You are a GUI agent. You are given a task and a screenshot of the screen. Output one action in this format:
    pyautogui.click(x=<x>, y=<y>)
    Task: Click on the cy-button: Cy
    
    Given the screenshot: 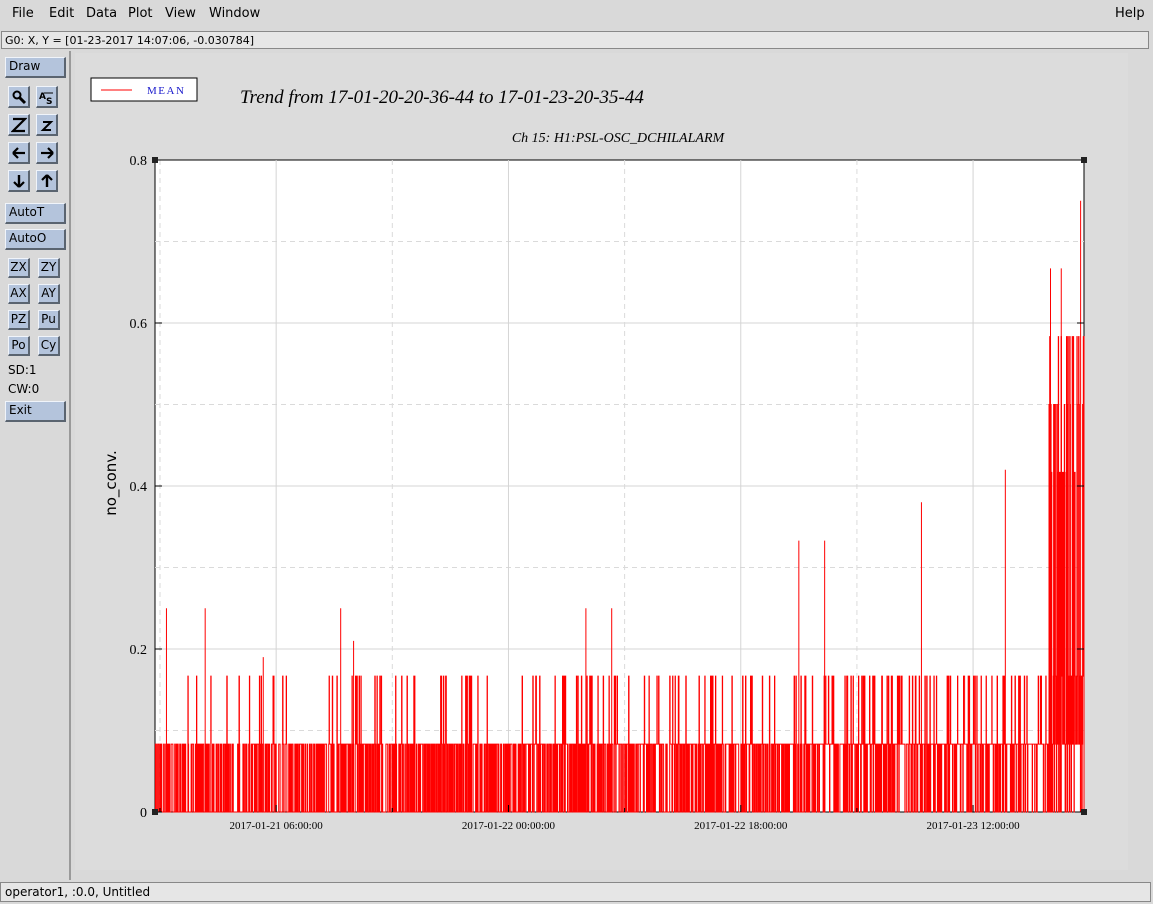 What is the action you would take?
    pyautogui.click(x=49, y=346)
    